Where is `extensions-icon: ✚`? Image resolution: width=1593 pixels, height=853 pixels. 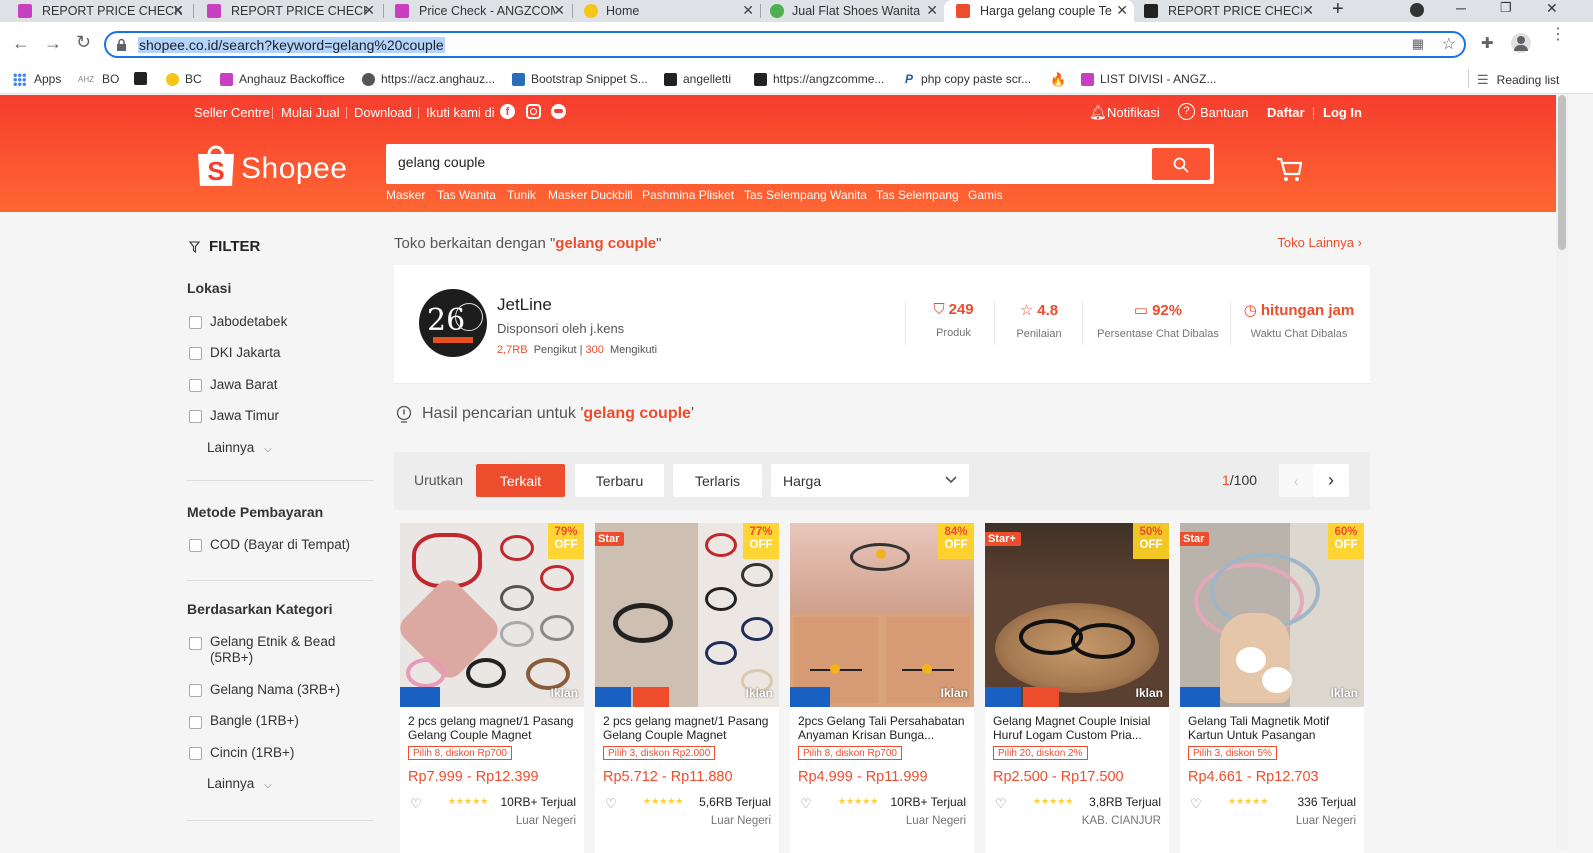 extensions-icon: ✚ is located at coordinates (1487, 43).